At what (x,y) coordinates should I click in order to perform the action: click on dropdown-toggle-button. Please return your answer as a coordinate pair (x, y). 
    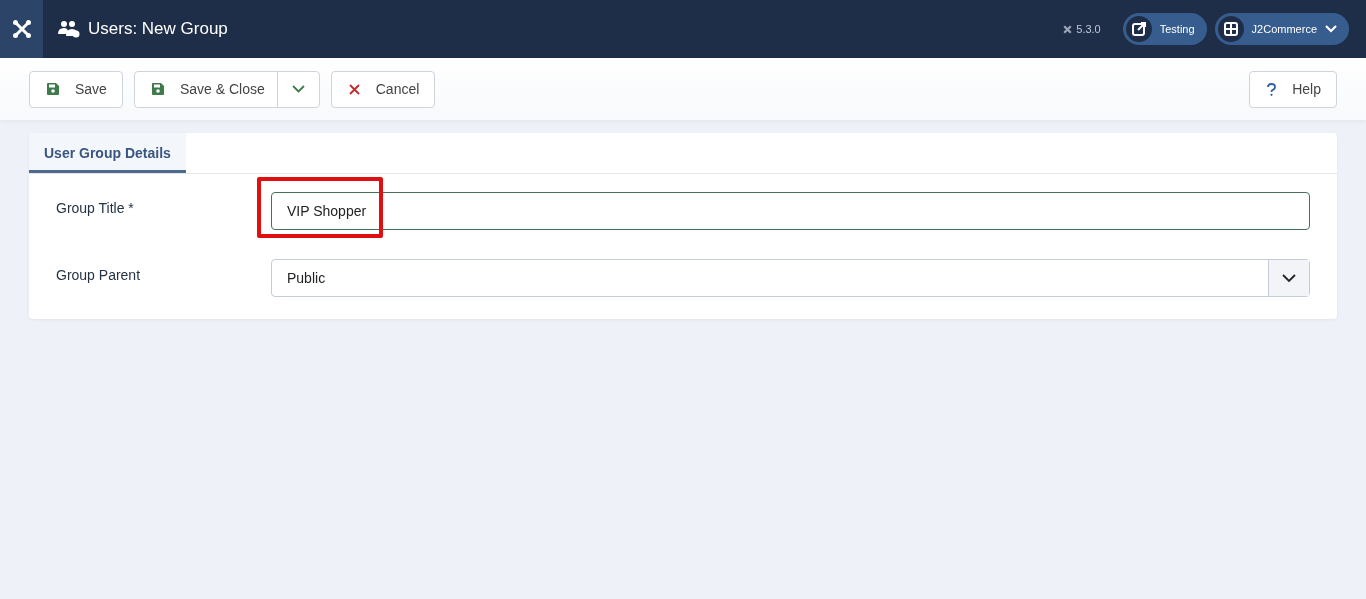
    Looking at the image, I should click on (298, 89).